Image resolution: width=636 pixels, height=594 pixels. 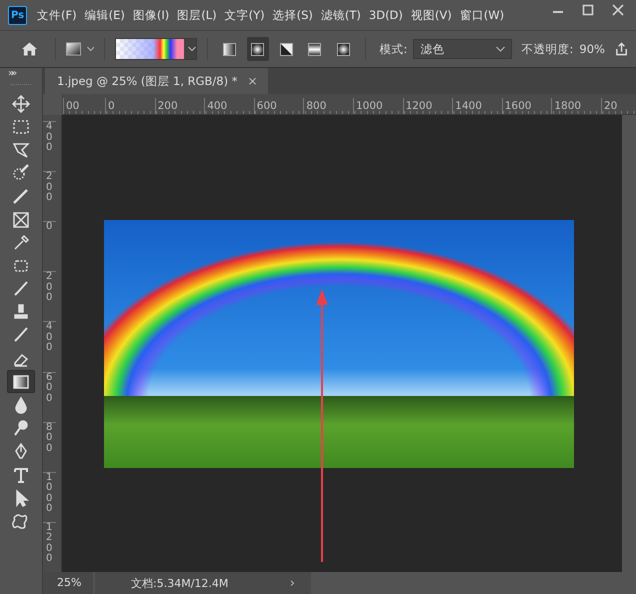 What do you see at coordinates (621, 49) in the screenshot?
I see `share-icon` at bounding box center [621, 49].